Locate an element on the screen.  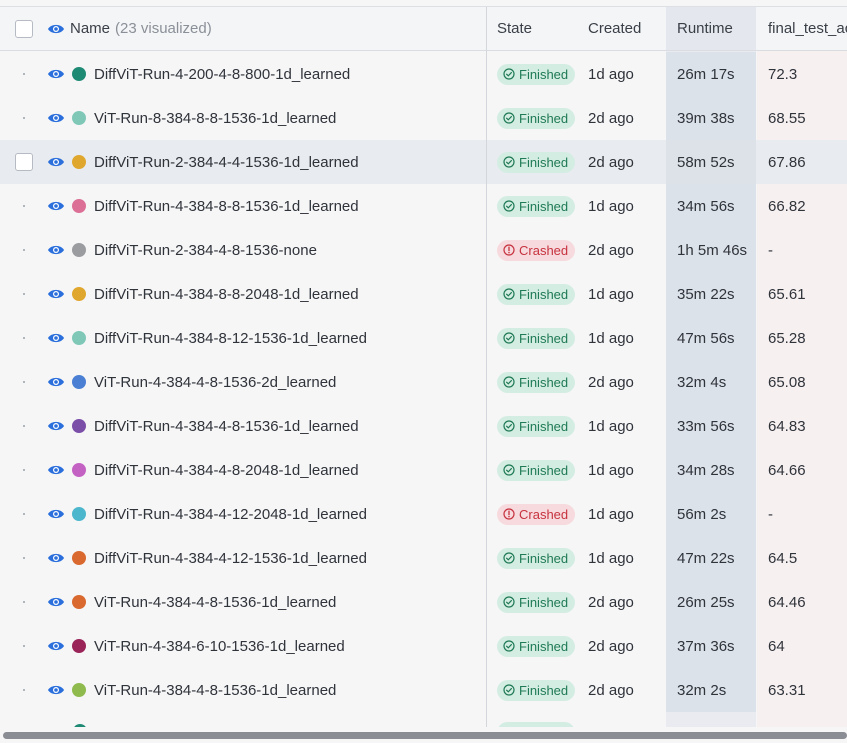
run-name-link: DiffViT-Run-4-384-8-12-1536-1d_learned is located at coordinates (289, 338).